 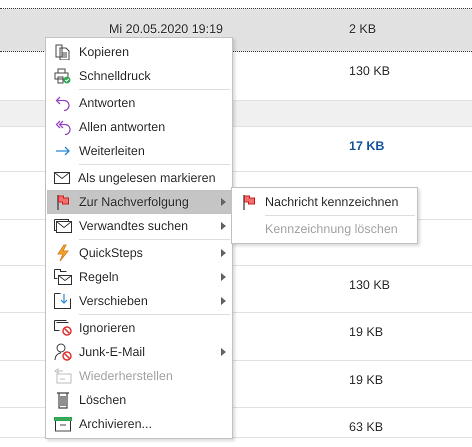 What do you see at coordinates (63, 52) in the screenshot?
I see `copy-icon` at bounding box center [63, 52].